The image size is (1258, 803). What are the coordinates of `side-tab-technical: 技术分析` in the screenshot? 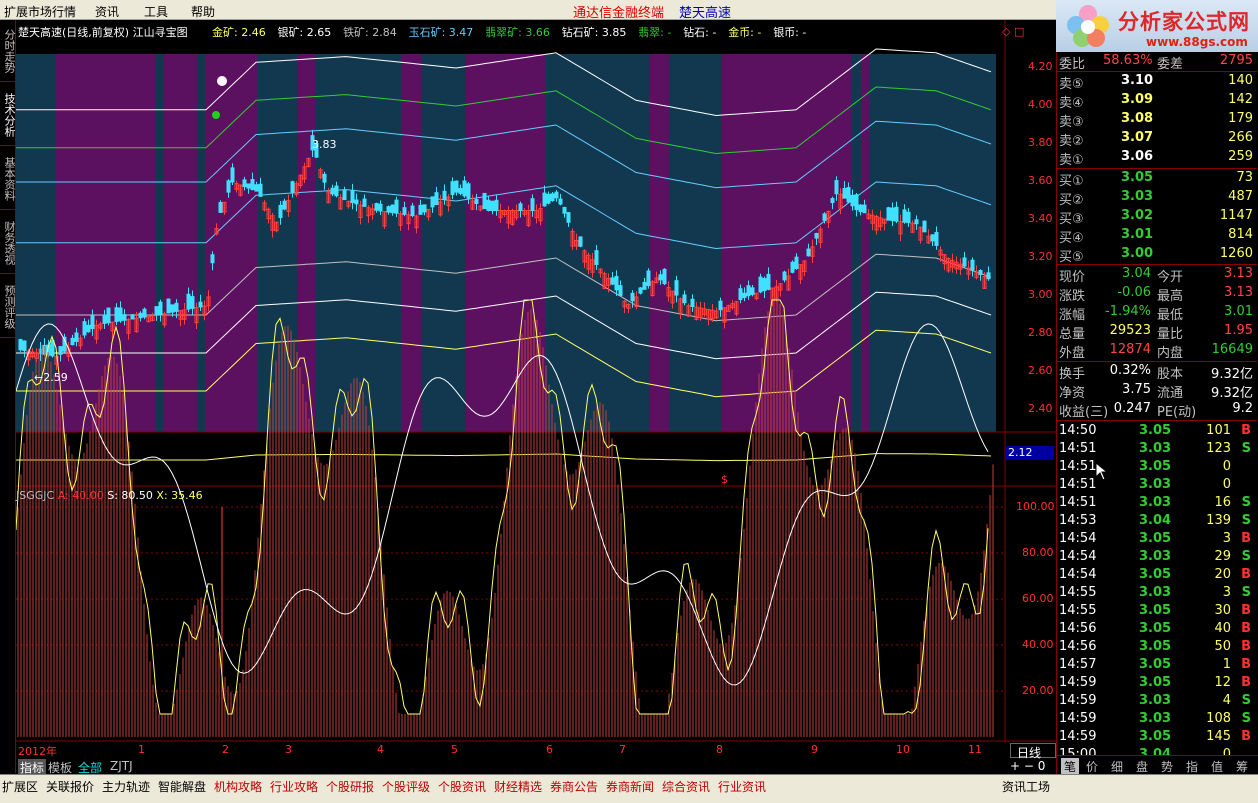 It's located at (8, 115).